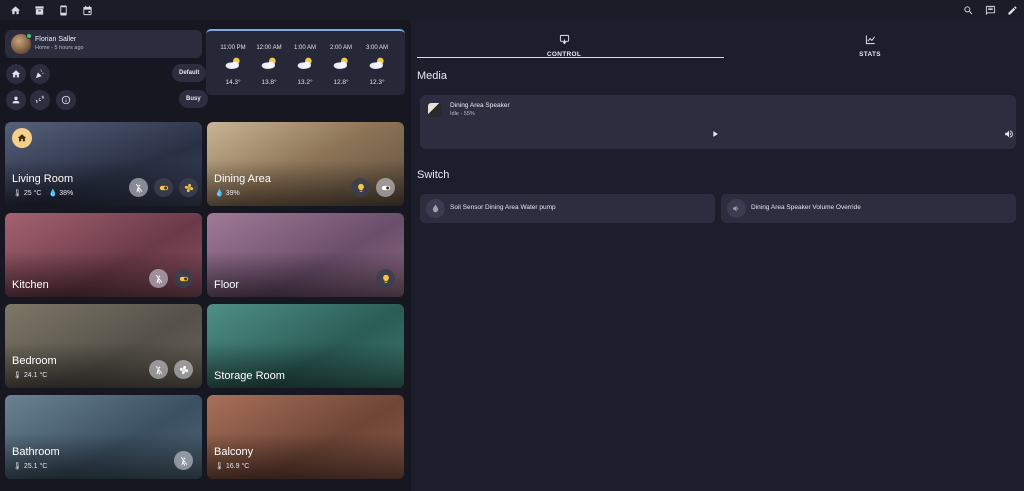  I want to click on room-sensors: 🌡 25.1 °C, so click(30, 466).